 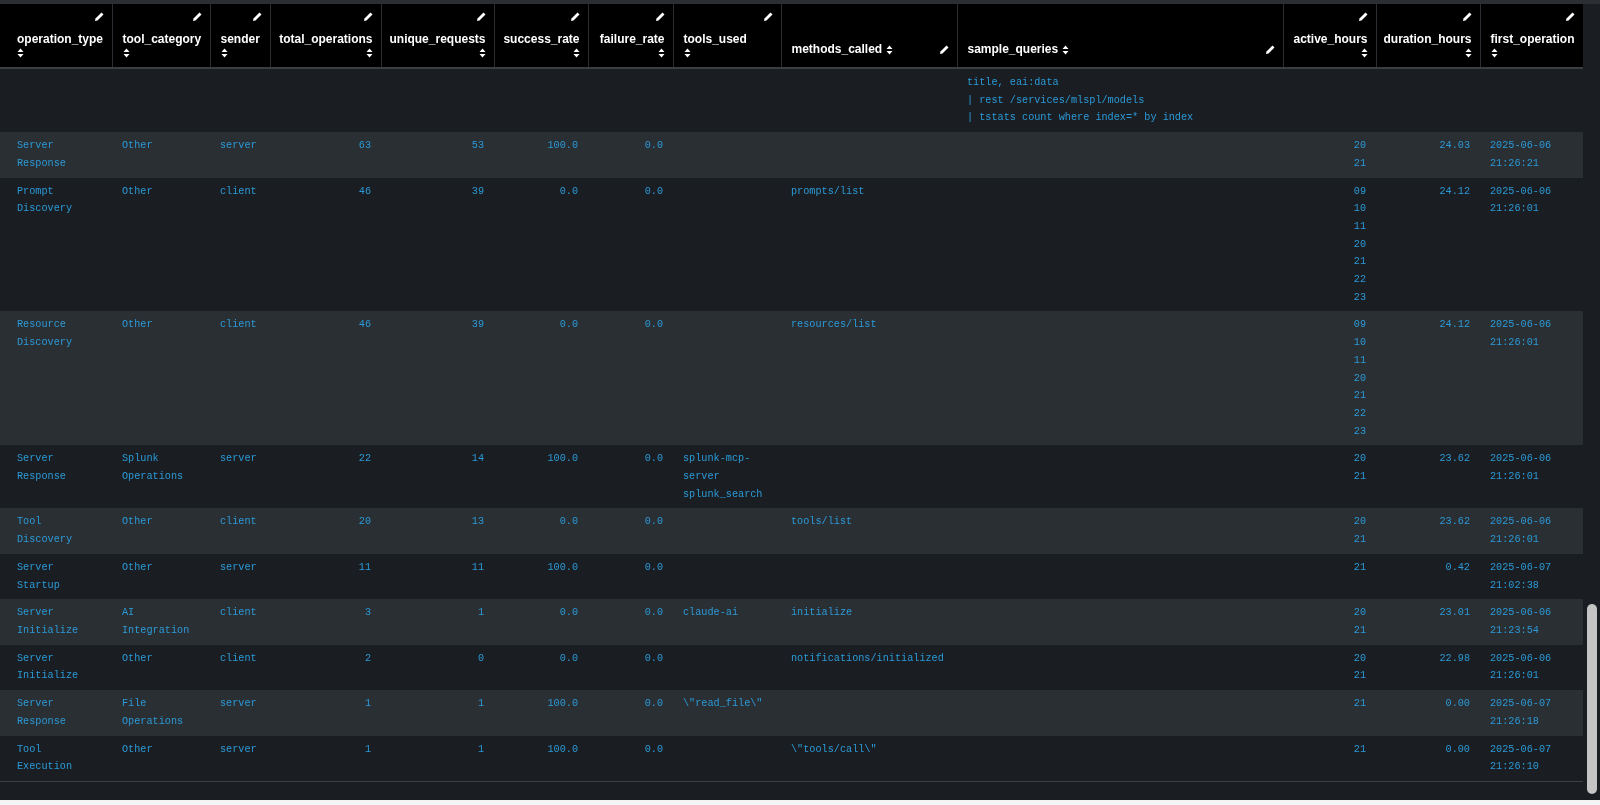 I want to click on cell-value: 23.01, so click(x=1454, y=613).